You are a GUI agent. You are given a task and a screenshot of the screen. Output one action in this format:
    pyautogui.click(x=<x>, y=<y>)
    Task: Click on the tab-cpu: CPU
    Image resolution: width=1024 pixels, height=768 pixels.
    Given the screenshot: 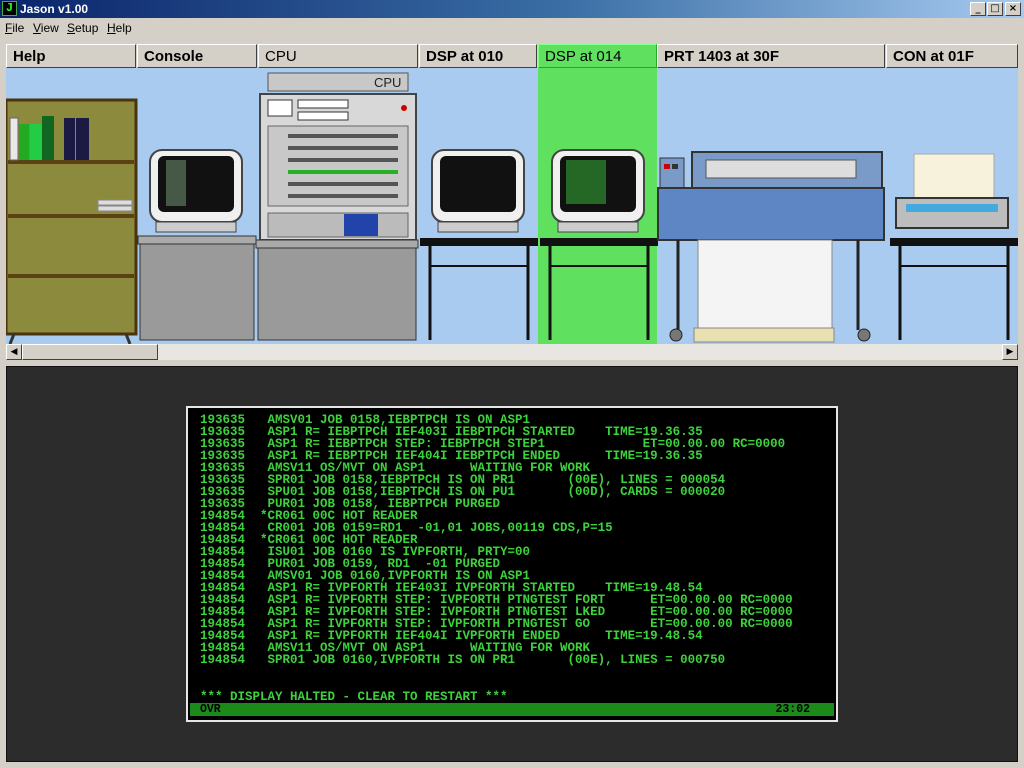 What is the action you would take?
    pyautogui.click(x=338, y=56)
    